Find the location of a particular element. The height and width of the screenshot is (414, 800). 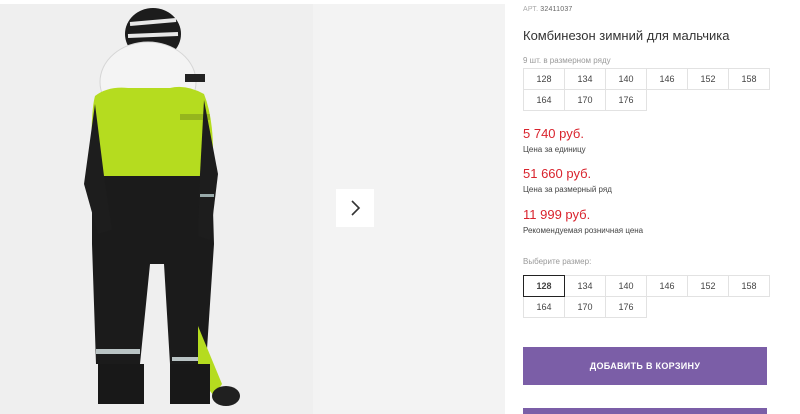

pack-size-cell: 158 is located at coordinates (749, 79).